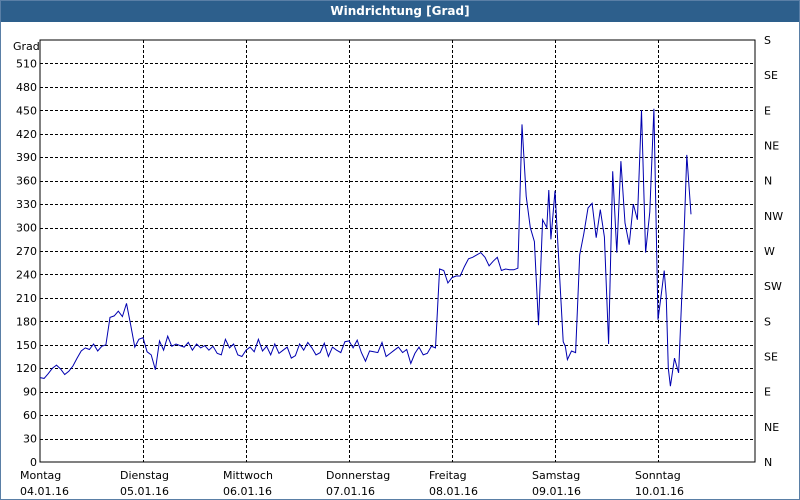 This screenshot has height=500, width=800. What do you see at coordinates (556, 475) in the screenshot?
I see `x-tick-day-label: Samstag` at bounding box center [556, 475].